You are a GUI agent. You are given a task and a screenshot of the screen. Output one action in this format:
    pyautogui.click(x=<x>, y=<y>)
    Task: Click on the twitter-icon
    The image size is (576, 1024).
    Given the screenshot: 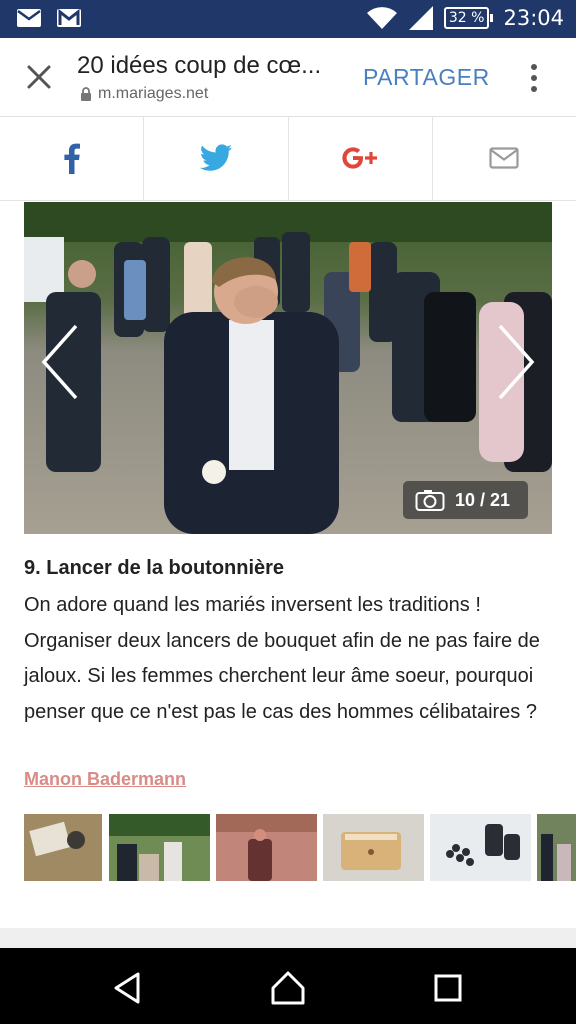 What is the action you would take?
    pyautogui.click(x=215, y=157)
    